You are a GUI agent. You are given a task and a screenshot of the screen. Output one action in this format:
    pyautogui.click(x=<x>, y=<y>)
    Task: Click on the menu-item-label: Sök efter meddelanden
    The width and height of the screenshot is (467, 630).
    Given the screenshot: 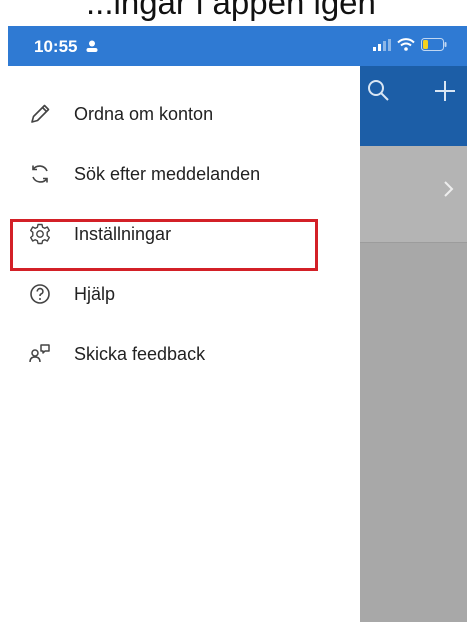 What is the action you would take?
    pyautogui.click(x=167, y=173)
    